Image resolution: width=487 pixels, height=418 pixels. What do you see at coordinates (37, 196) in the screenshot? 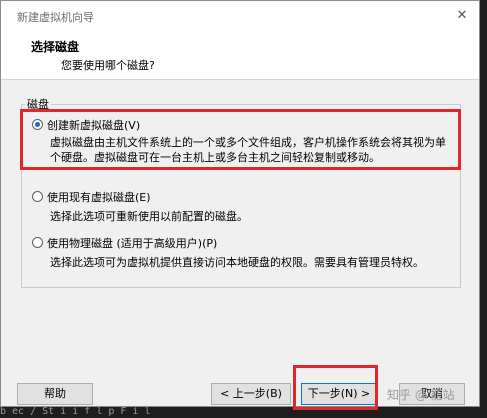
I see `radio-use-existing-disk` at bounding box center [37, 196].